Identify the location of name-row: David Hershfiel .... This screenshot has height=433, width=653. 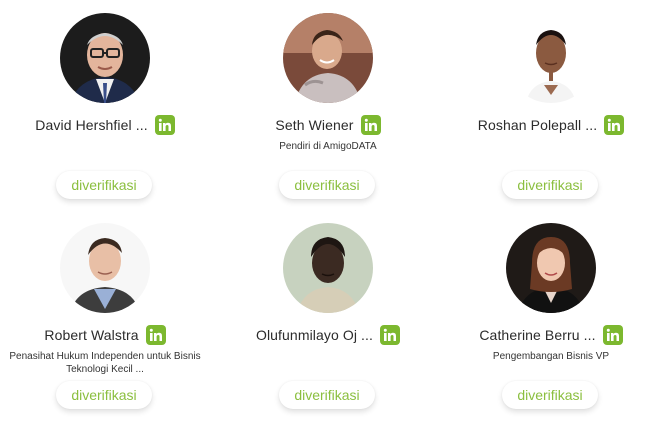
(105, 125).